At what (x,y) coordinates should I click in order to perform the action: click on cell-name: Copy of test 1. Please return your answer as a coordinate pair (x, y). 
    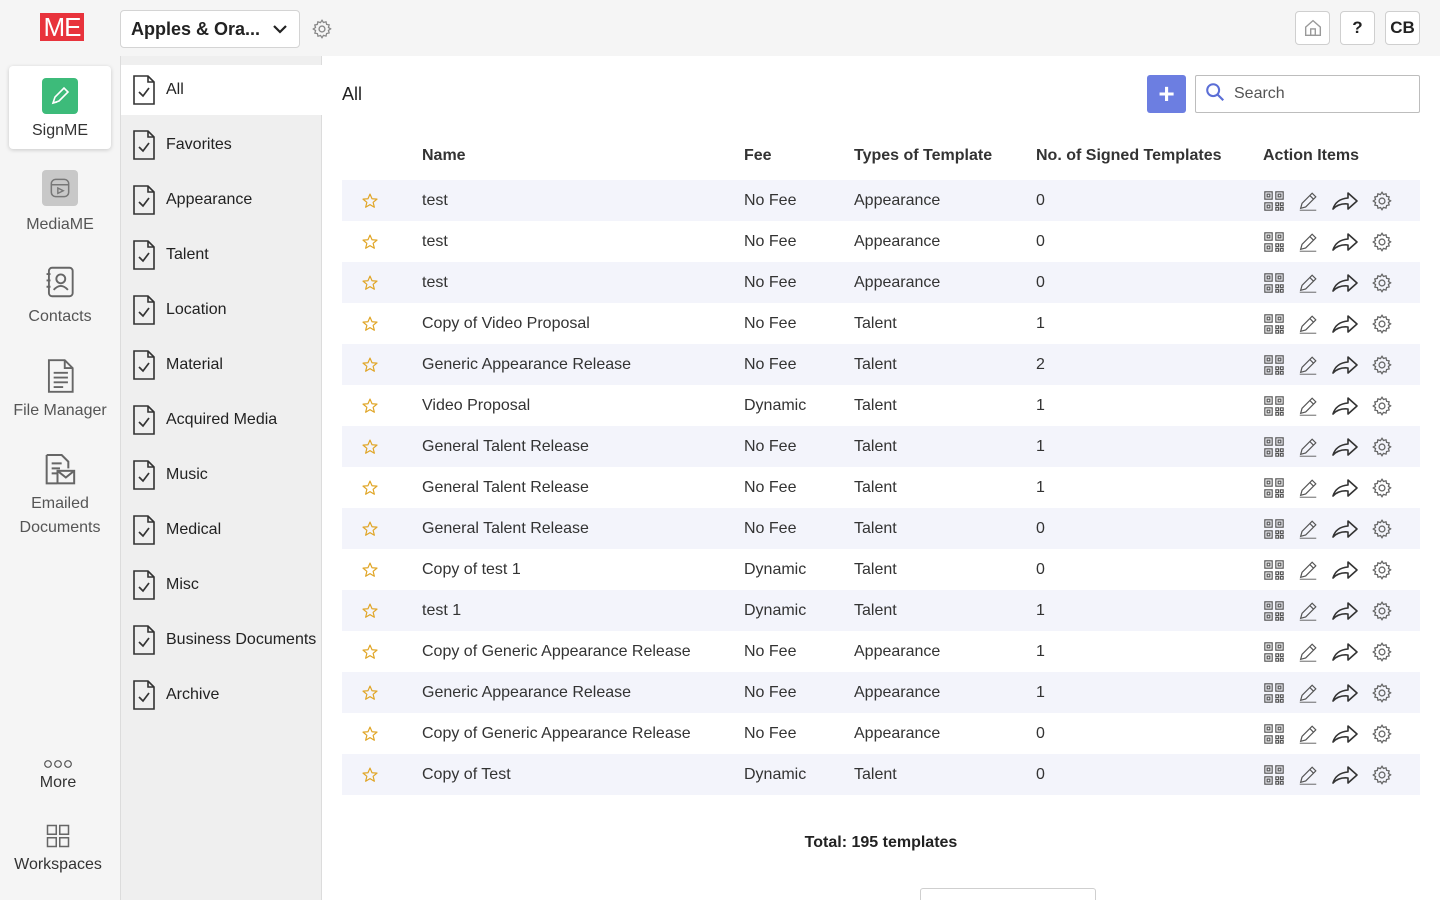
    Looking at the image, I should click on (471, 570).